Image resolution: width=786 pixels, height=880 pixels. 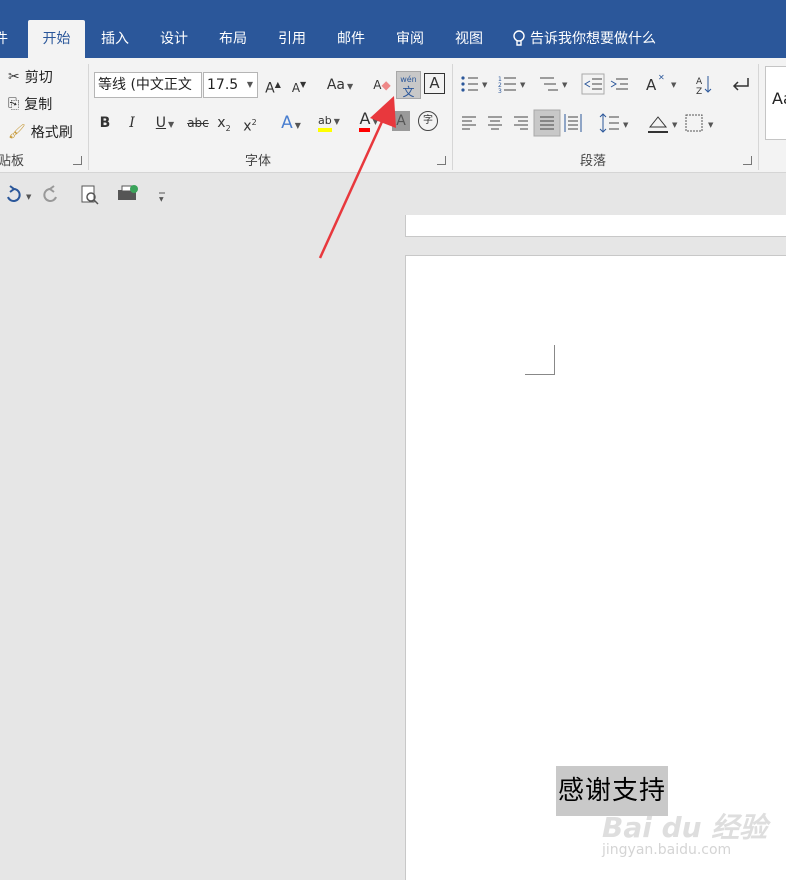 I want to click on arrow-head, so click(x=383, y=112).